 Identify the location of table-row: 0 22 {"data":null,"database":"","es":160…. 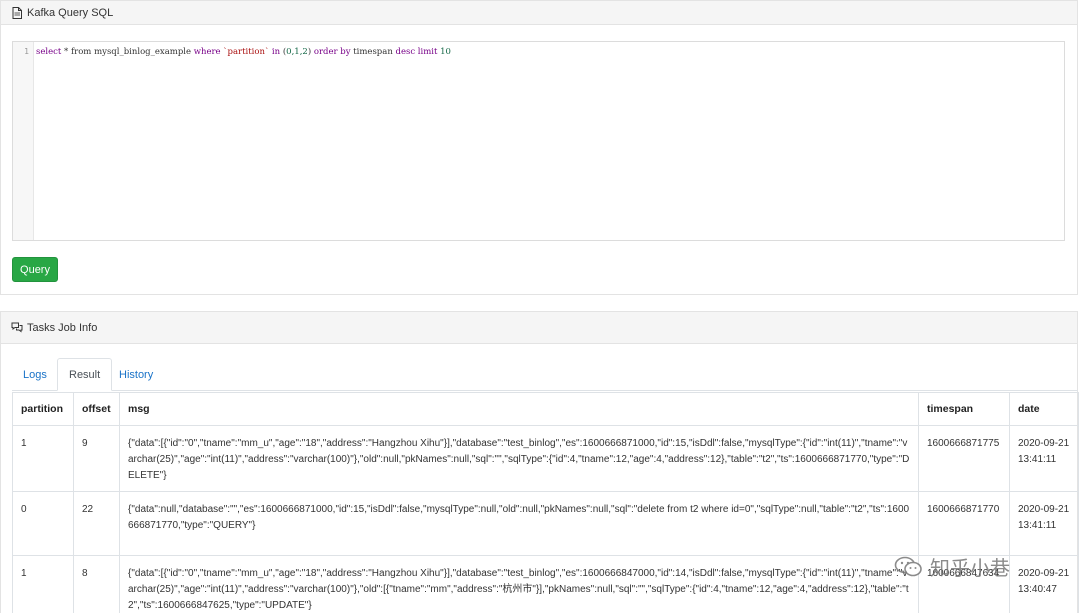
(545, 523).